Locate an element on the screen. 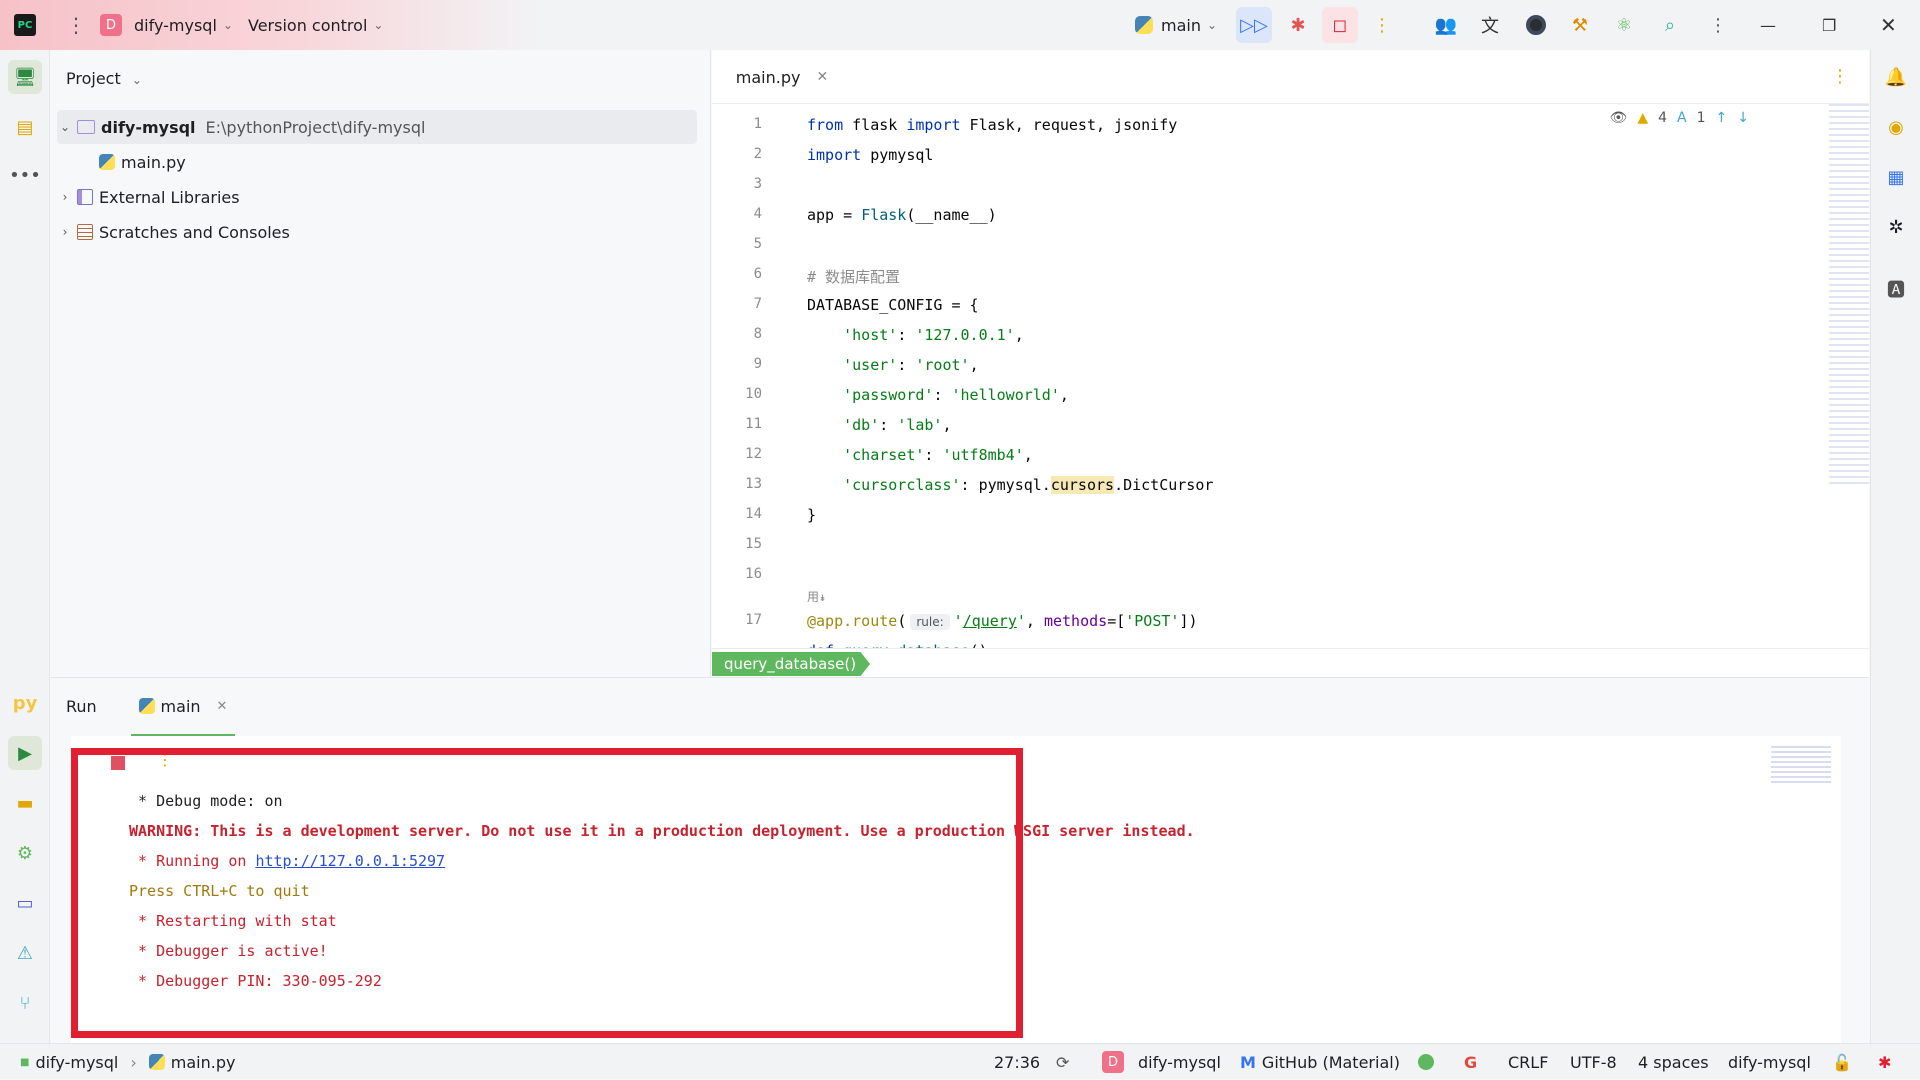 The width and height of the screenshot is (1920, 1080). breadcrumb-file: main.py is located at coordinates (203, 1062).